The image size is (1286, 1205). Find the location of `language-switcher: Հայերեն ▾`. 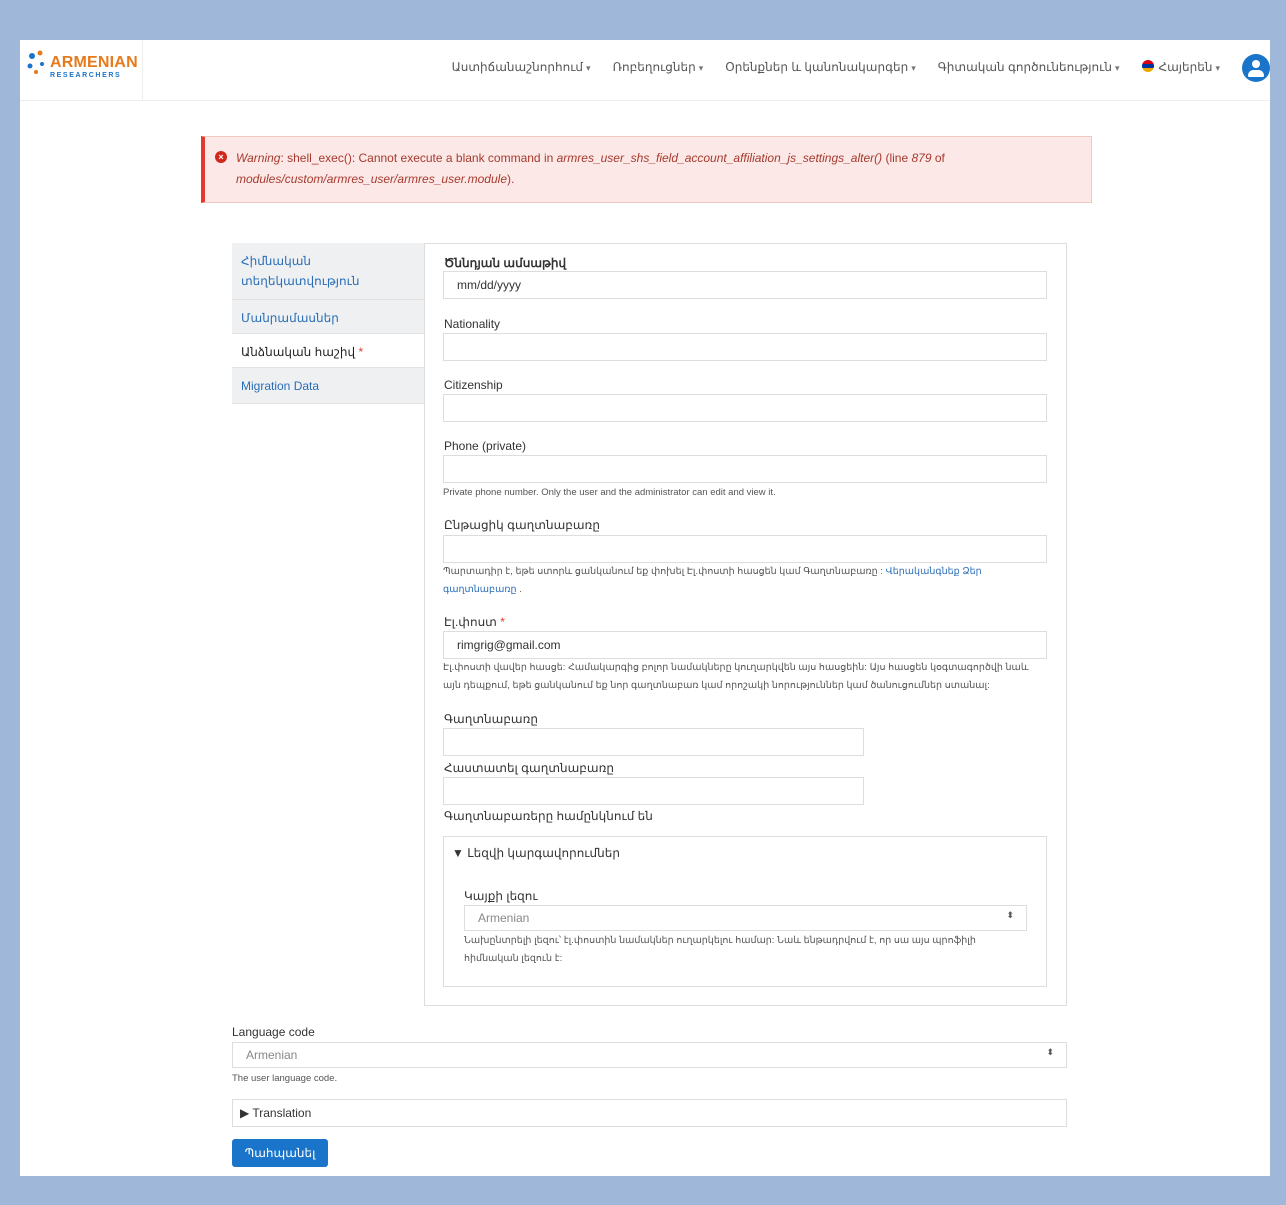

language-switcher: Հայերեն ▾ is located at coordinates (1180, 67).